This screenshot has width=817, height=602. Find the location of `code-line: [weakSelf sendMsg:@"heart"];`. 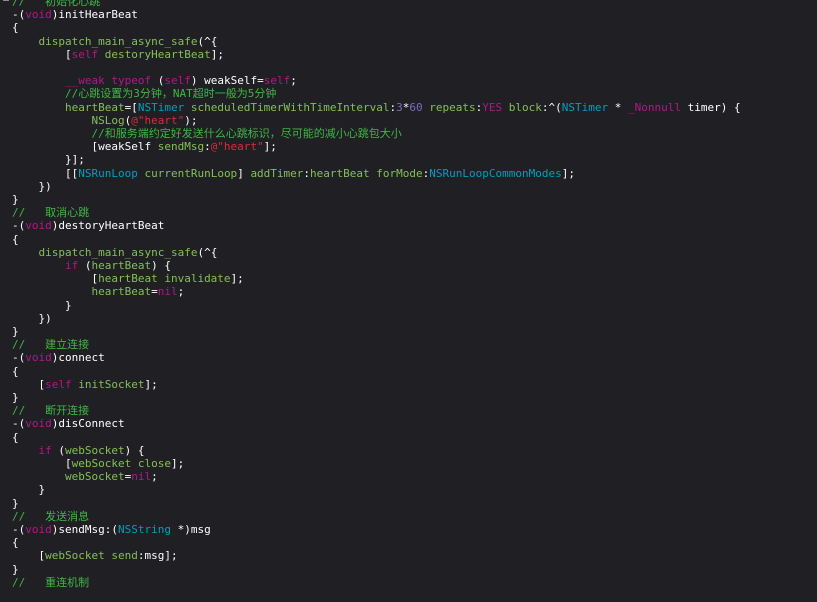

code-line: [weakSelf sendMsg:@"heart"]; is located at coordinates (144, 146).